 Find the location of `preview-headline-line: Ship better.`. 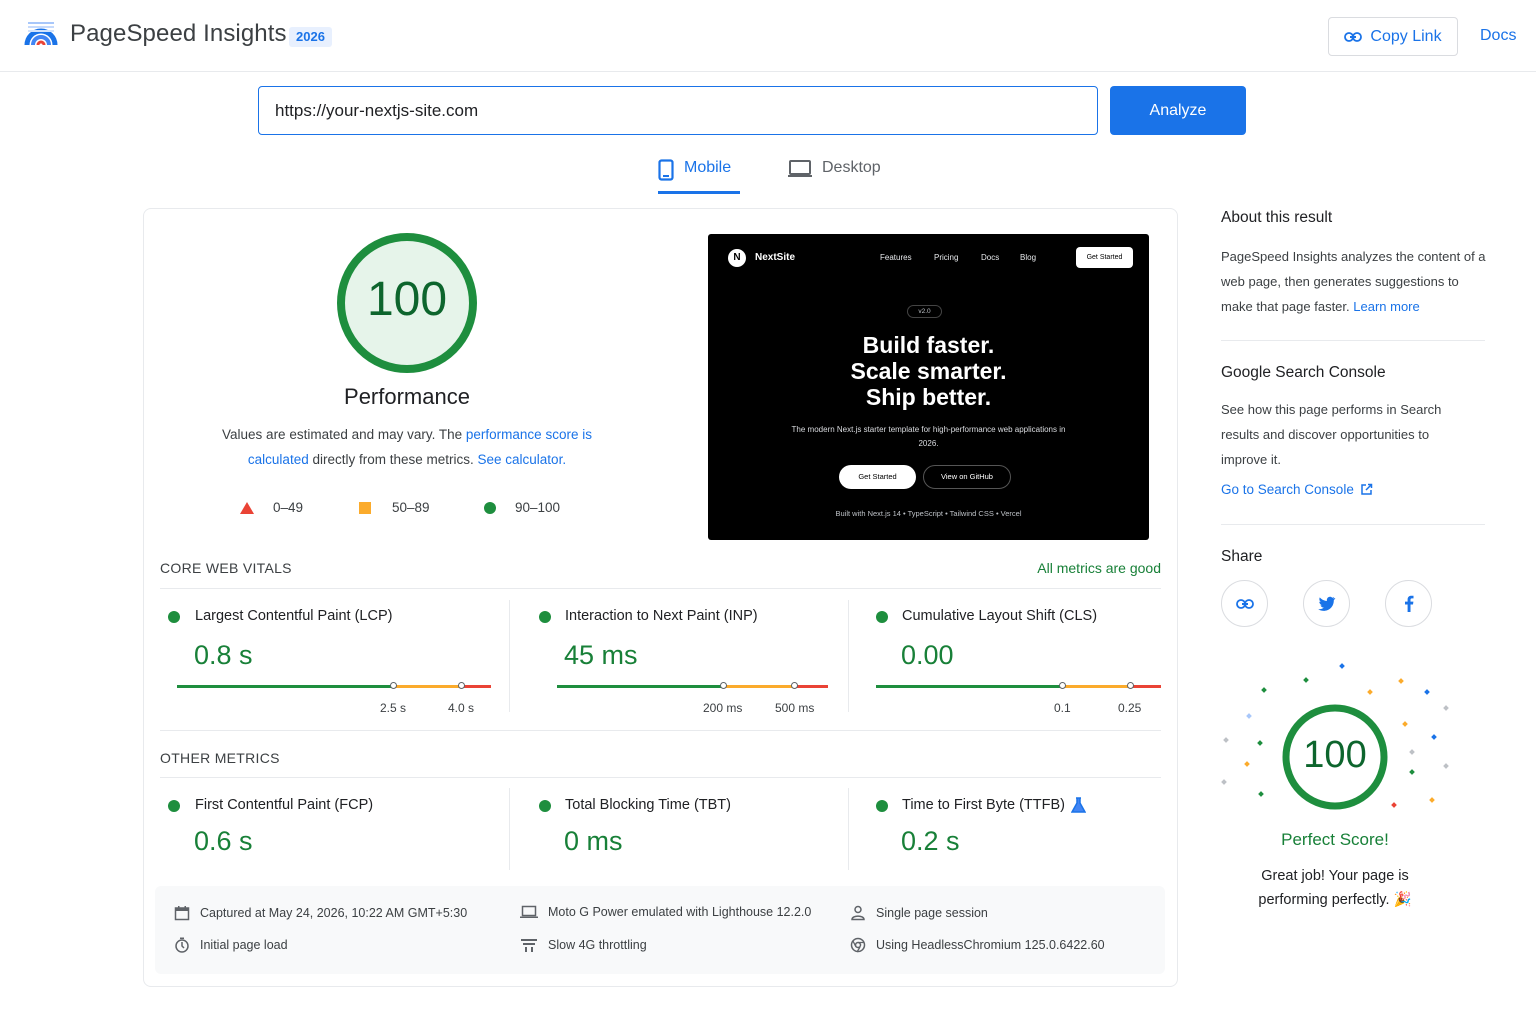

preview-headline-line: Ship better. is located at coordinates (928, 397).